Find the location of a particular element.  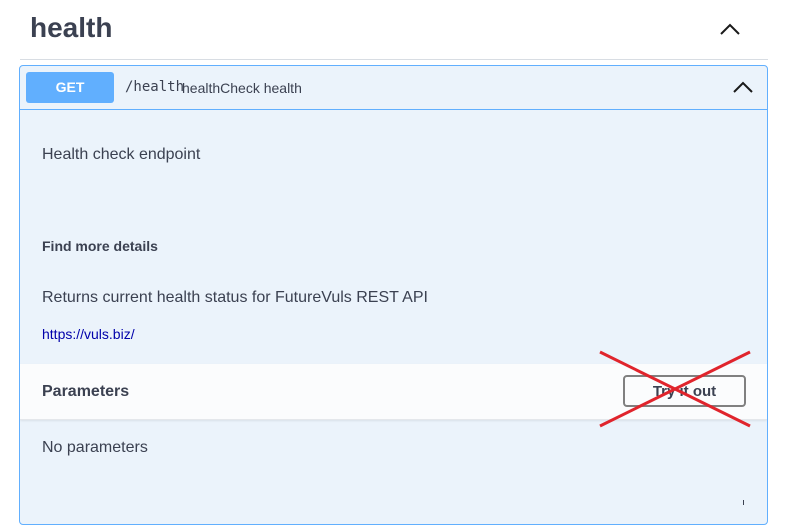

tag-section: health is located at coordinates (394, 30).